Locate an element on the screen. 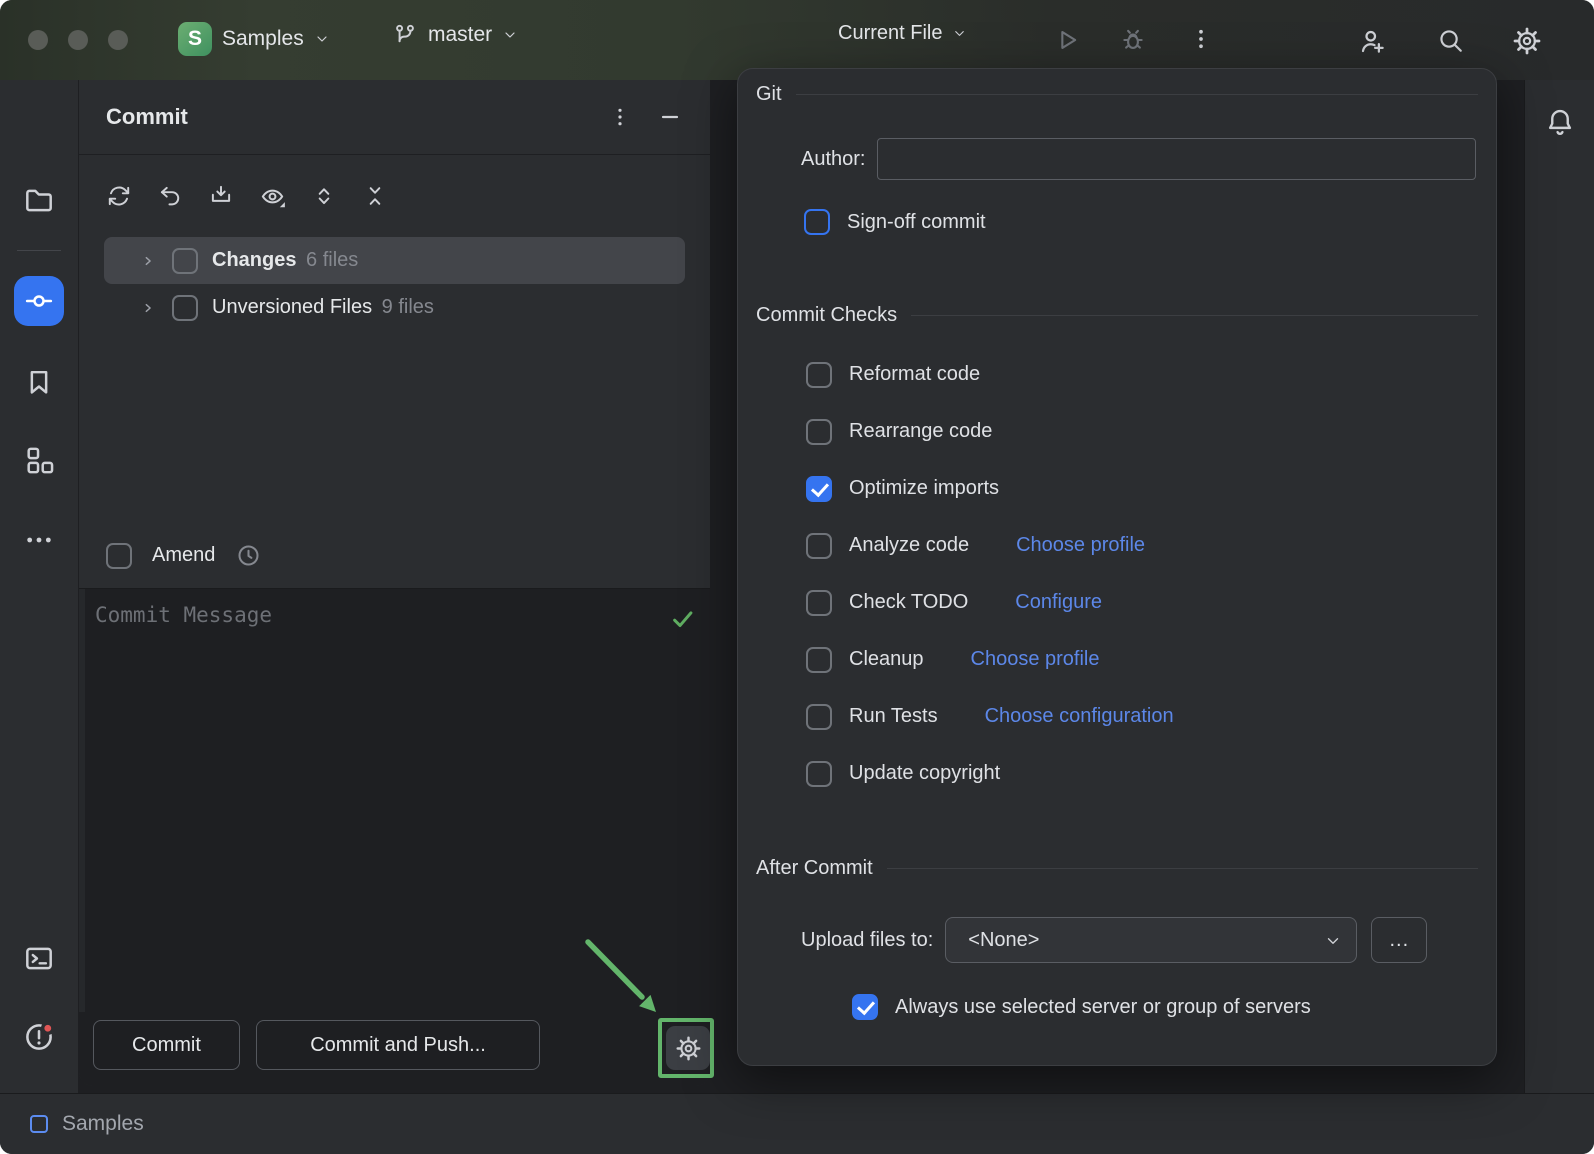 The height and width of the screenshot is (1154, 1594). structure-icon is located at coordinates (39, 460).